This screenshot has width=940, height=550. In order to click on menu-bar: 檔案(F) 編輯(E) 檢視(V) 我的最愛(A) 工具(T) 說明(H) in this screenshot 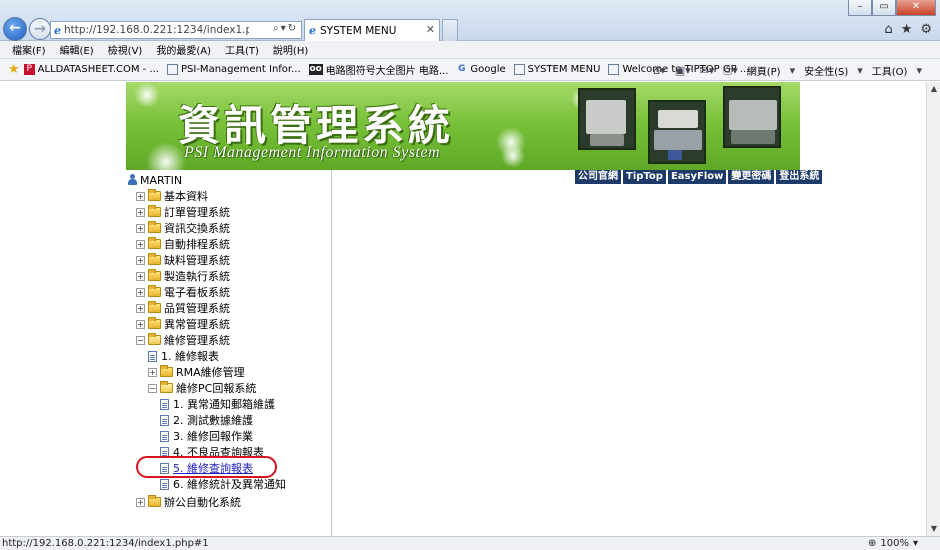, I will do `click(470, 50)`.